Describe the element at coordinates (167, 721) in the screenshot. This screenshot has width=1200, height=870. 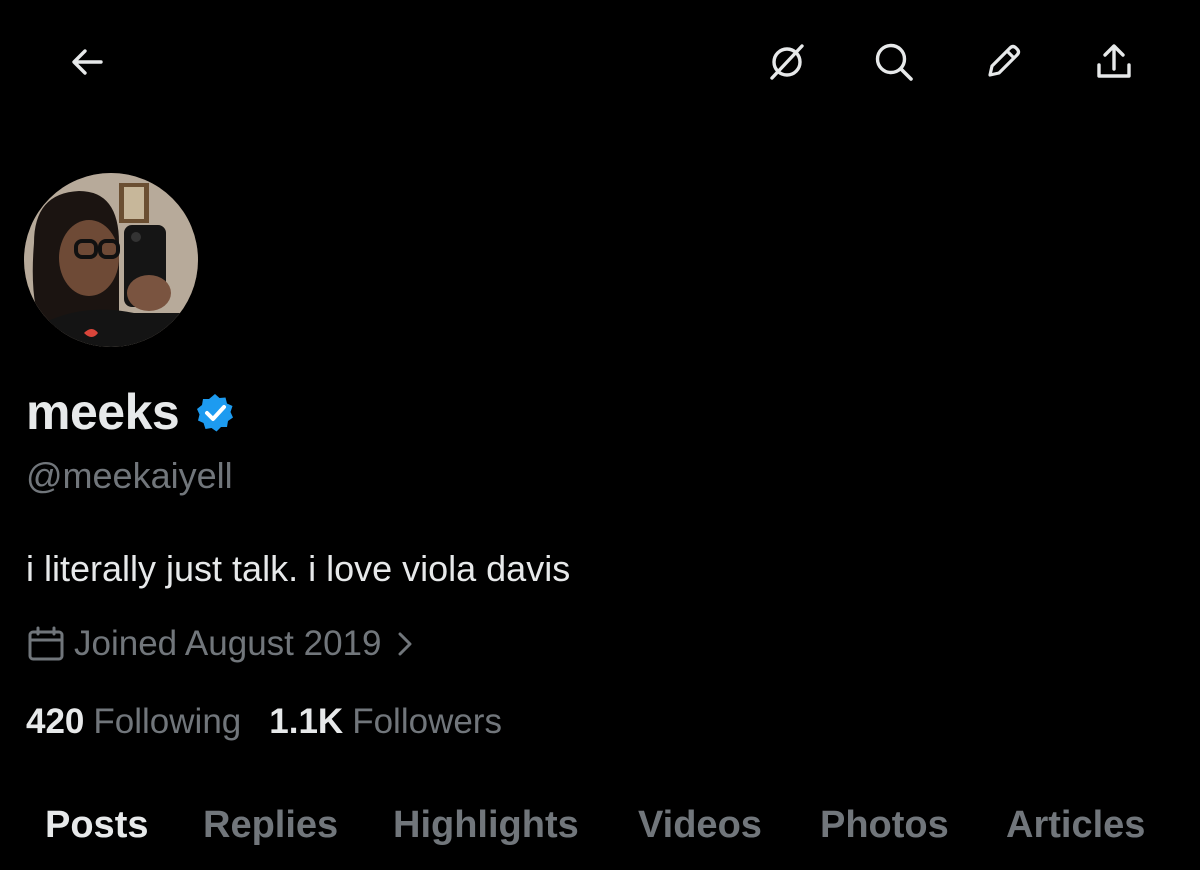
I see `following-label: Following` at that location.